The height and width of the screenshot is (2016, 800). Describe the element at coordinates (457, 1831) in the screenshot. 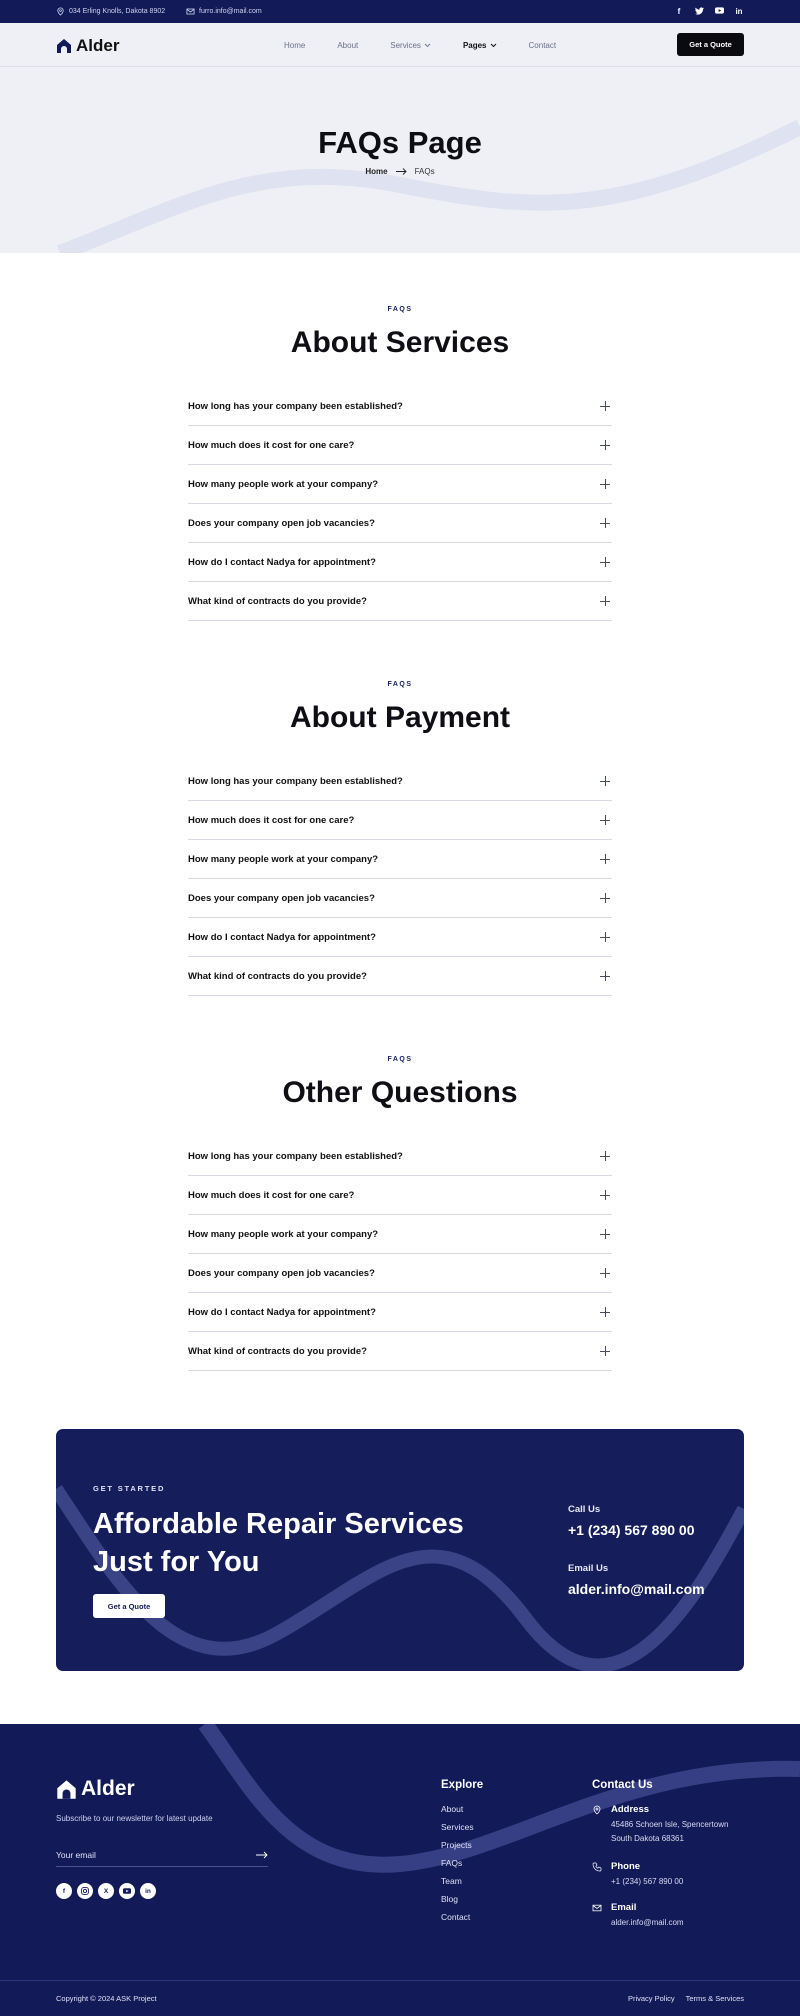

I see `footer-link: Services` at that location.